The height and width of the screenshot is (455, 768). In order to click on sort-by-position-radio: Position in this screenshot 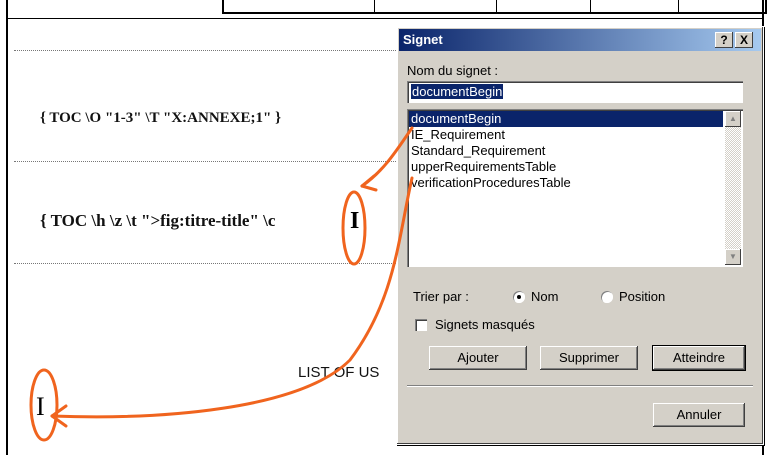, I will do `click(633, 296)`.